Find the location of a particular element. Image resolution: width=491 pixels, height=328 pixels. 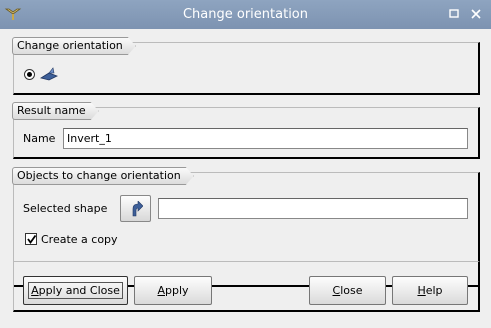

close-icon is located at coordinates (476, 14).